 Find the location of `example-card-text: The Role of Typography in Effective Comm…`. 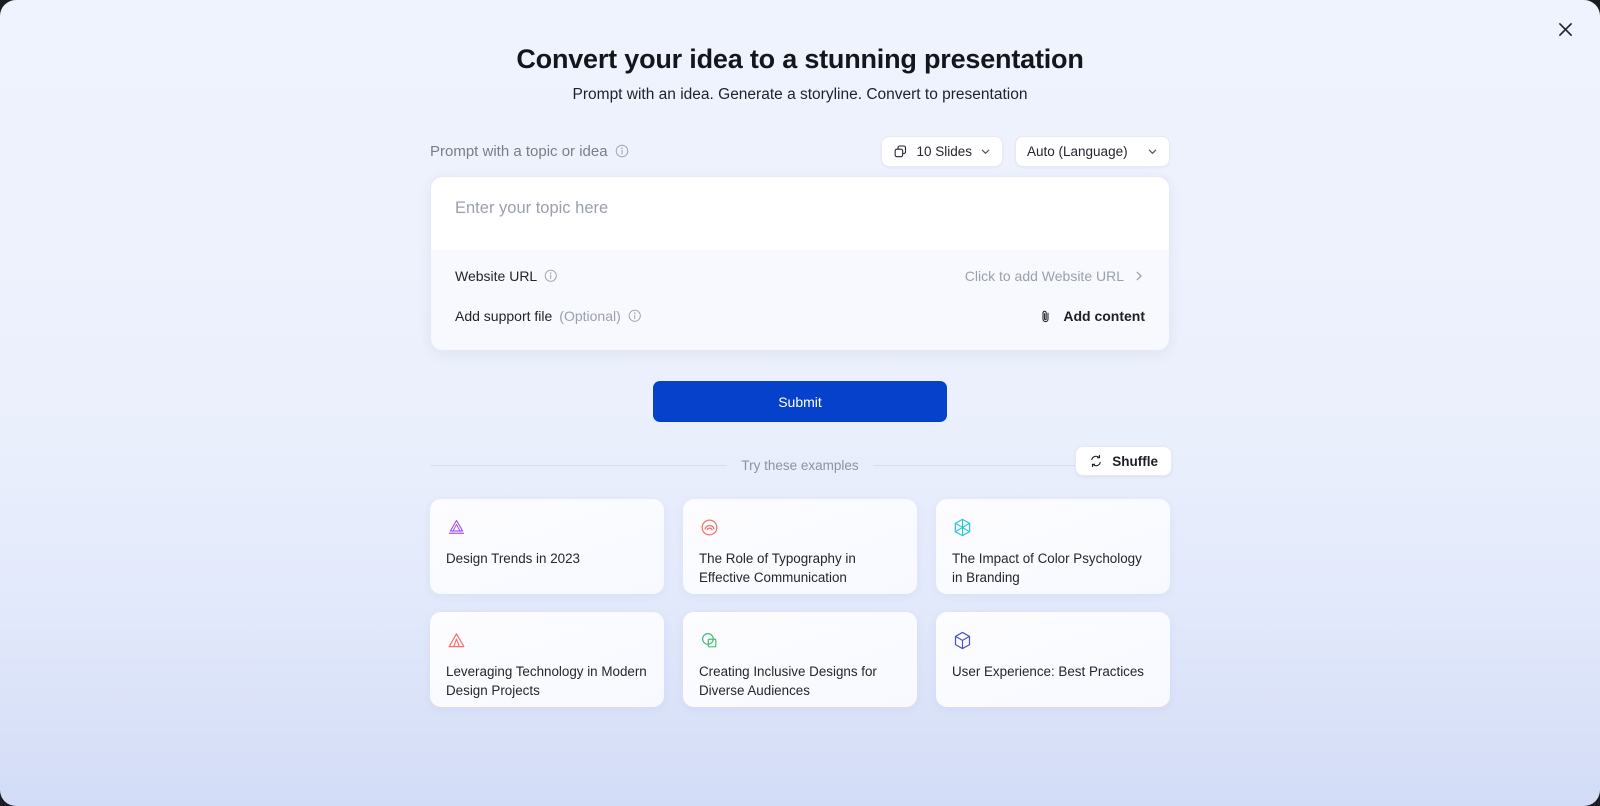

example-card-text: The Role of Typography in Effective Comm… is located at coordinates (777, 568).